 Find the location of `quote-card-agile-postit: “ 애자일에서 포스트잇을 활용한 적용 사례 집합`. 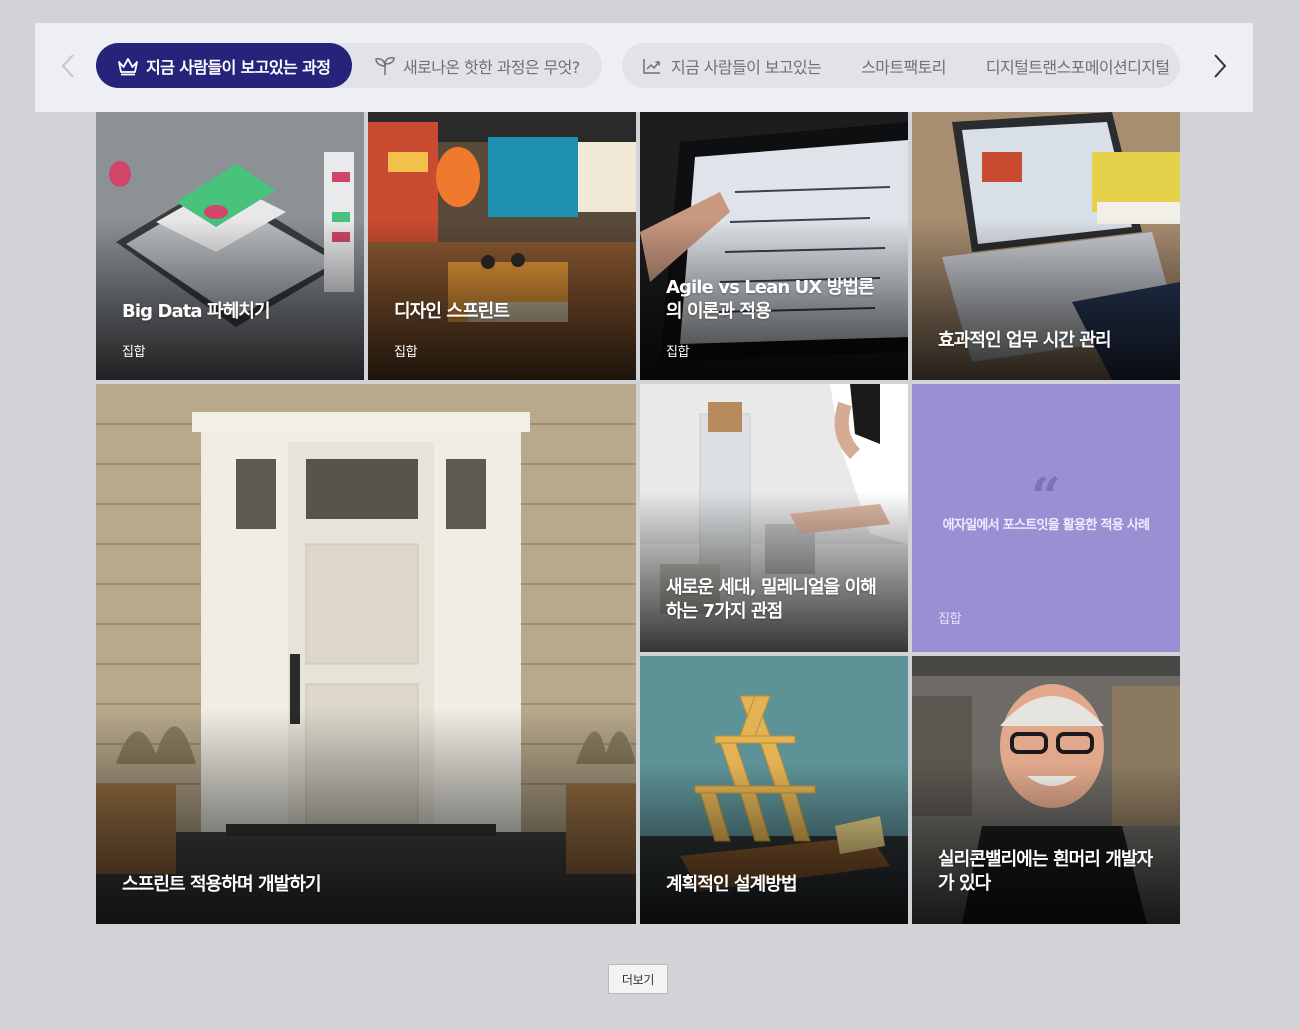

quote-card-agile-postit: “ 애자일에서 포스트잇을 활용한 적용 사례 집합 is located at coordinates (1046, 518).